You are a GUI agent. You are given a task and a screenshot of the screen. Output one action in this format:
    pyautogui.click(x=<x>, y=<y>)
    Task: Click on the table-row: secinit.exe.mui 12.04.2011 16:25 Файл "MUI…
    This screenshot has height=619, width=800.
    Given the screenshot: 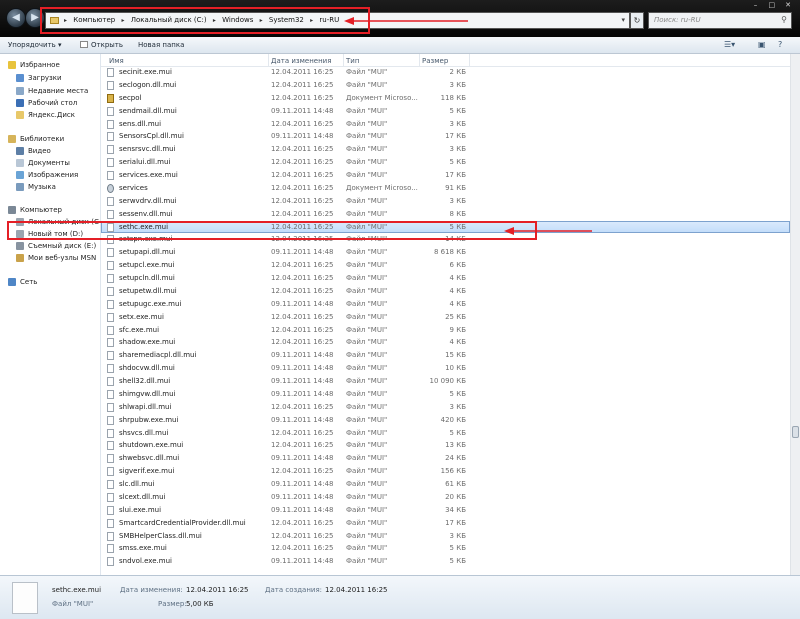 What is the action you would take?
    pyautogui.click(x=445, y=72)
    